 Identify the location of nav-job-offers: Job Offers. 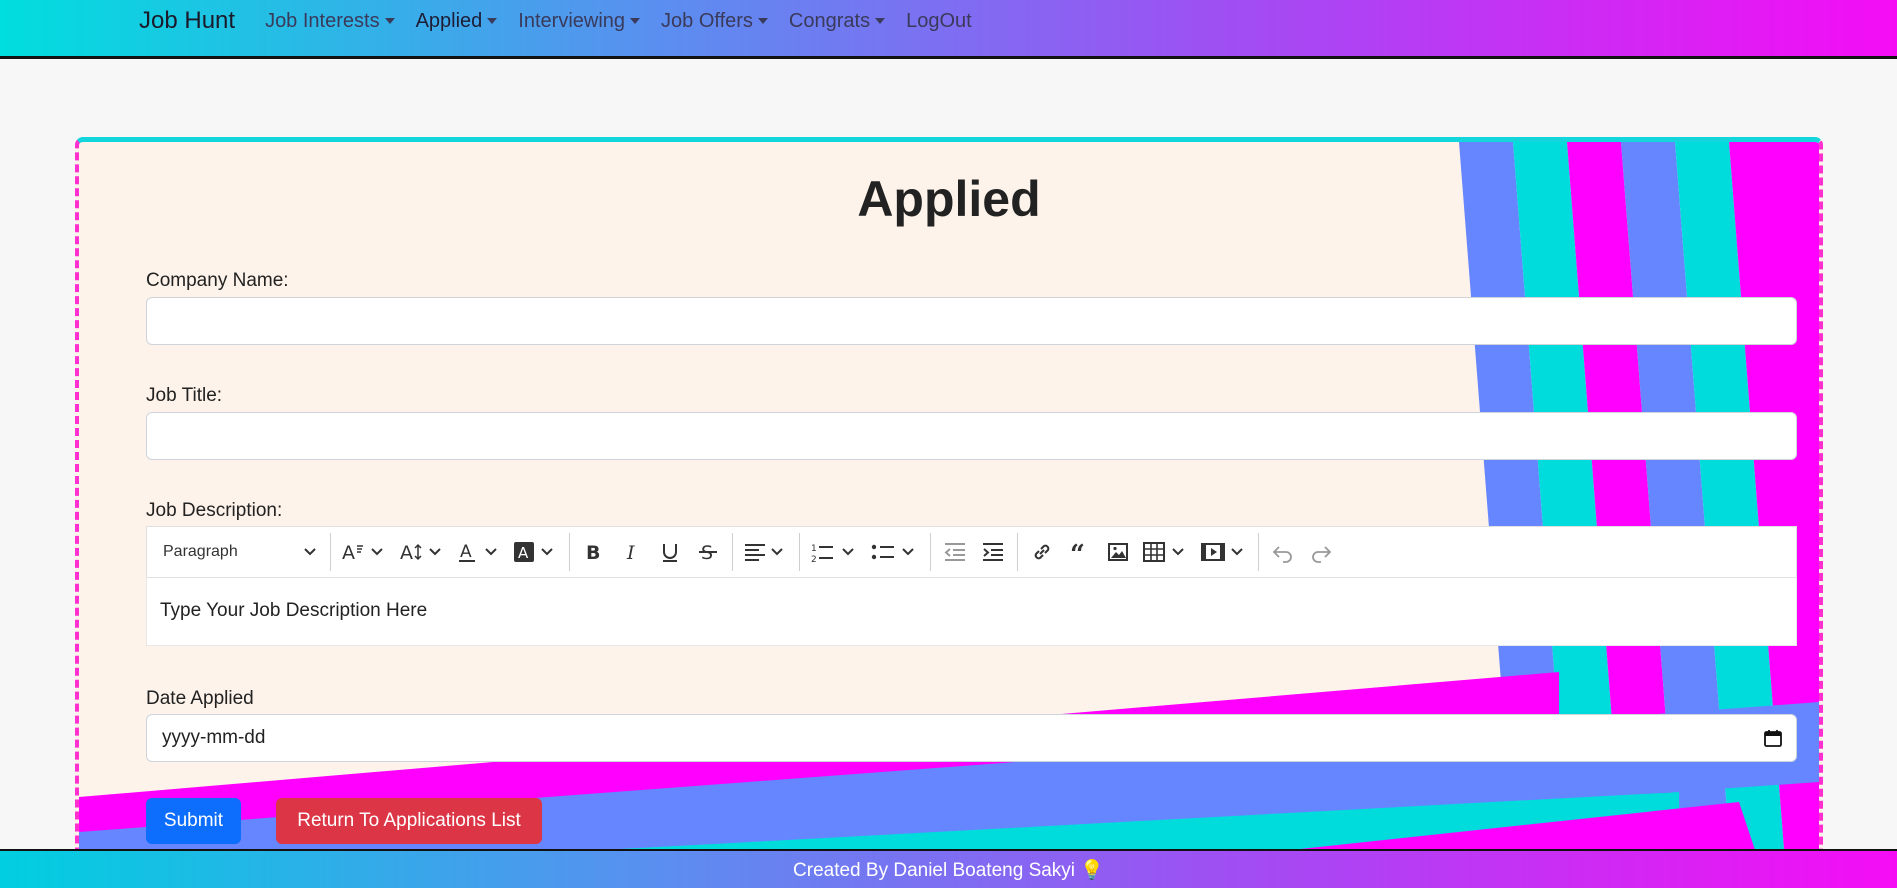
(714, 21).